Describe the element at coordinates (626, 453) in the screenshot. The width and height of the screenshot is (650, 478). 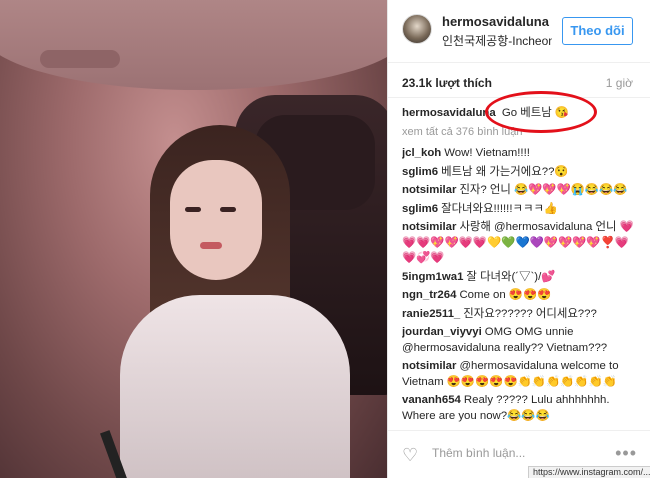
I see `more-options-icon: •••` at that location.